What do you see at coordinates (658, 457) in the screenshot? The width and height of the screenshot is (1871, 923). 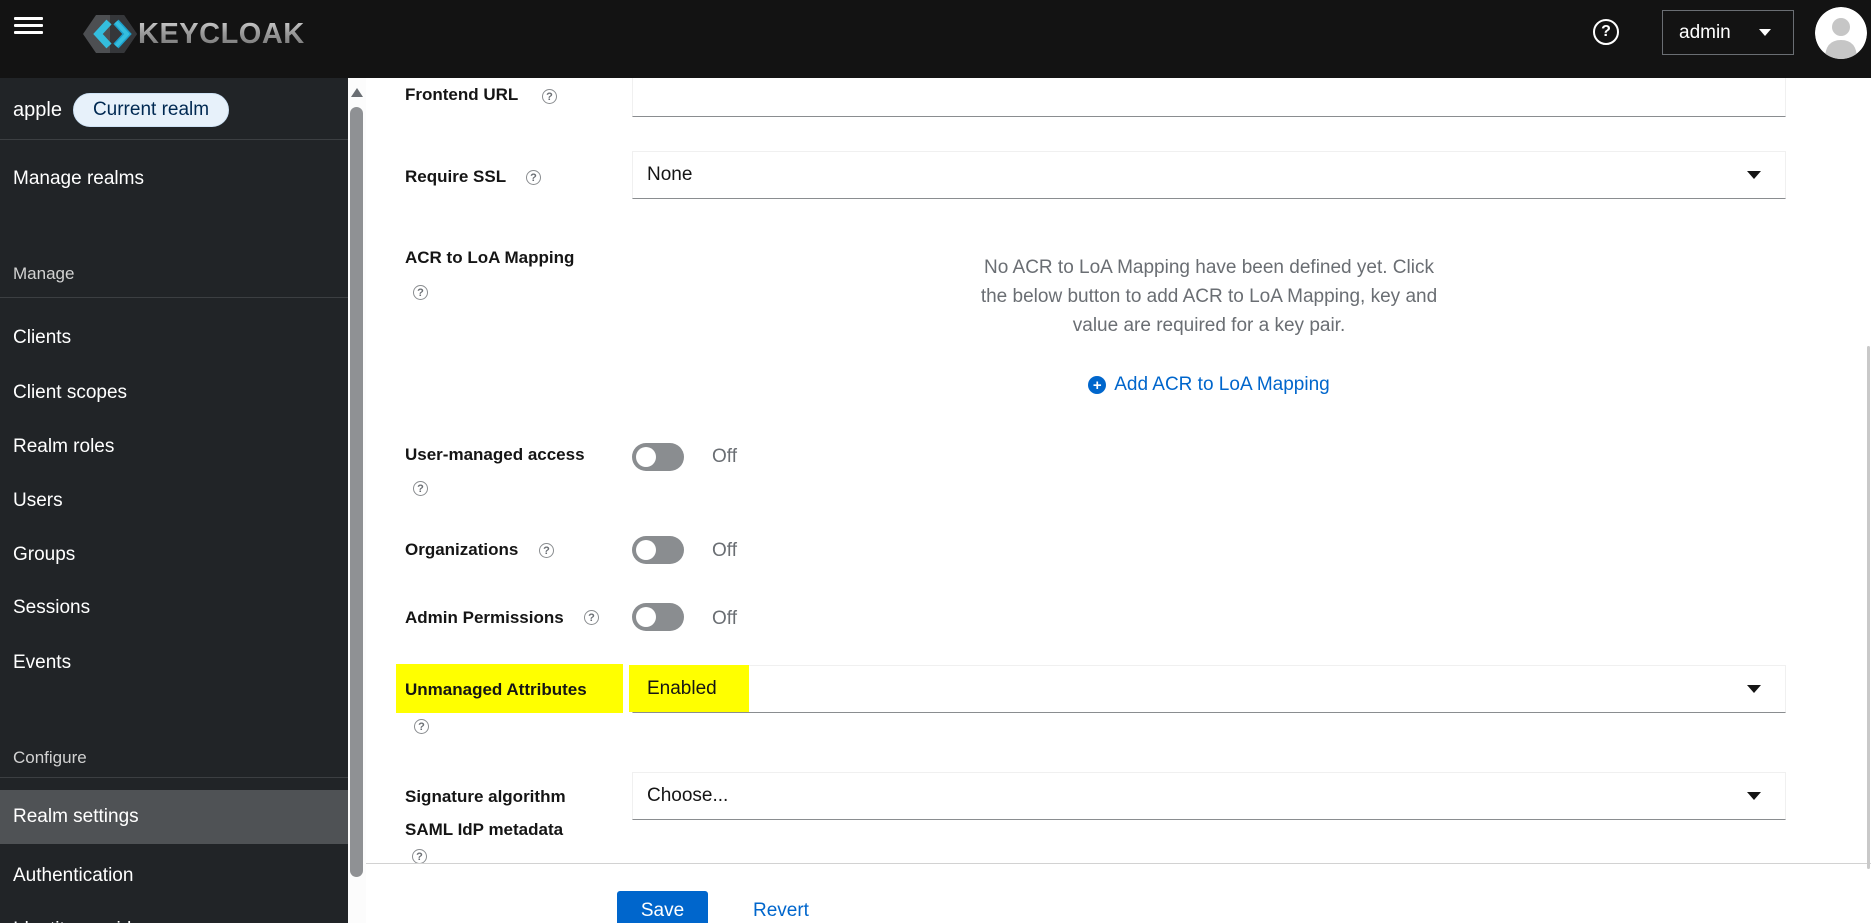 I see `user-managed-access-toggle` at bounding box center [658, 457].